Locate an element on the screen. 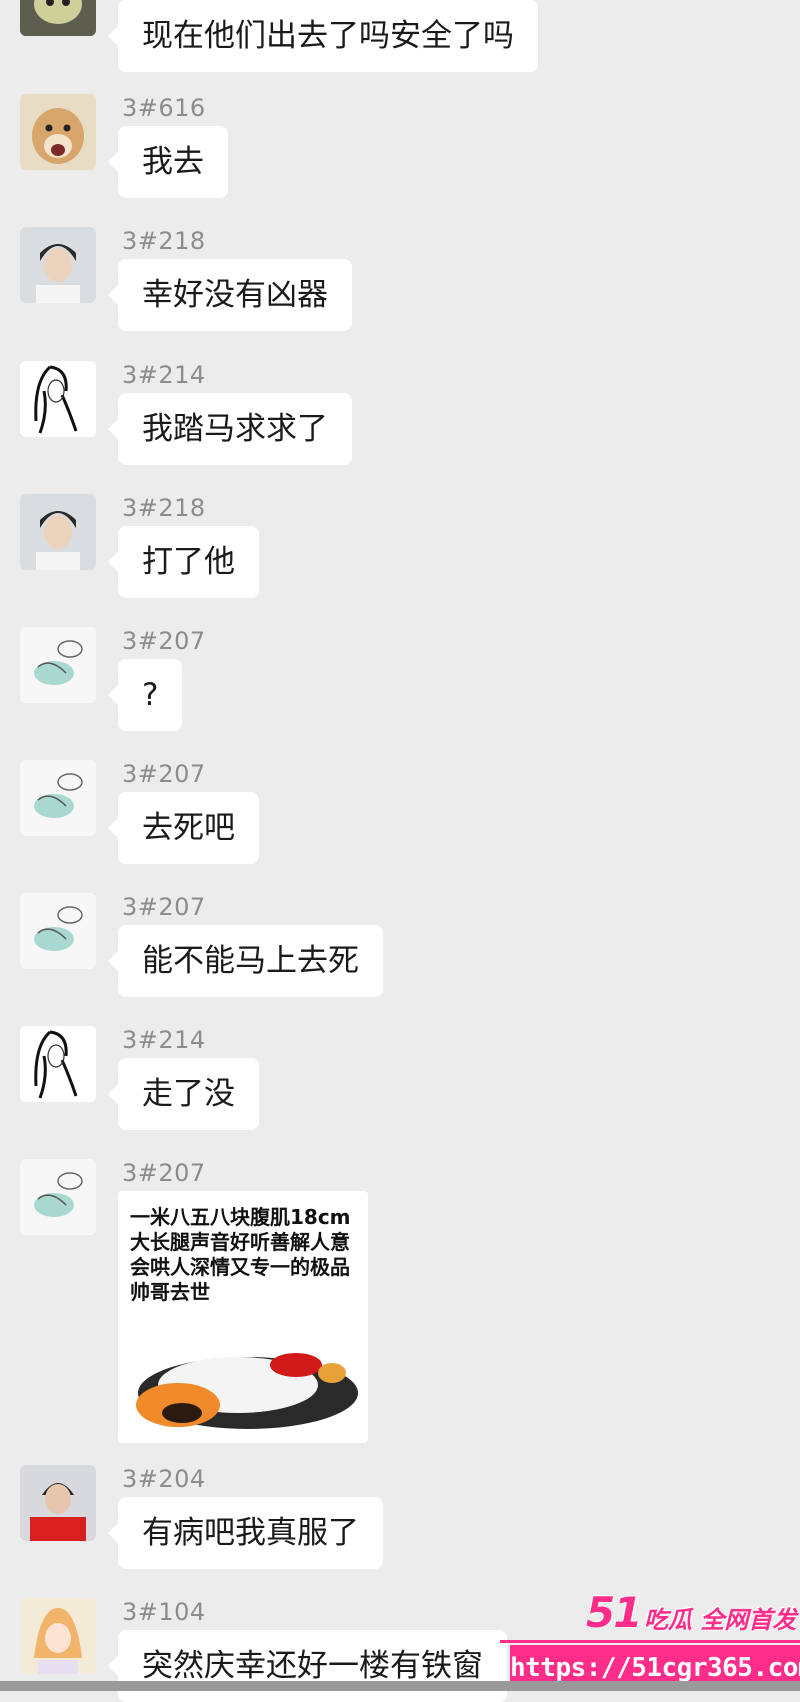  penguin-sticker-icon is located at coordinates (247, 1391).